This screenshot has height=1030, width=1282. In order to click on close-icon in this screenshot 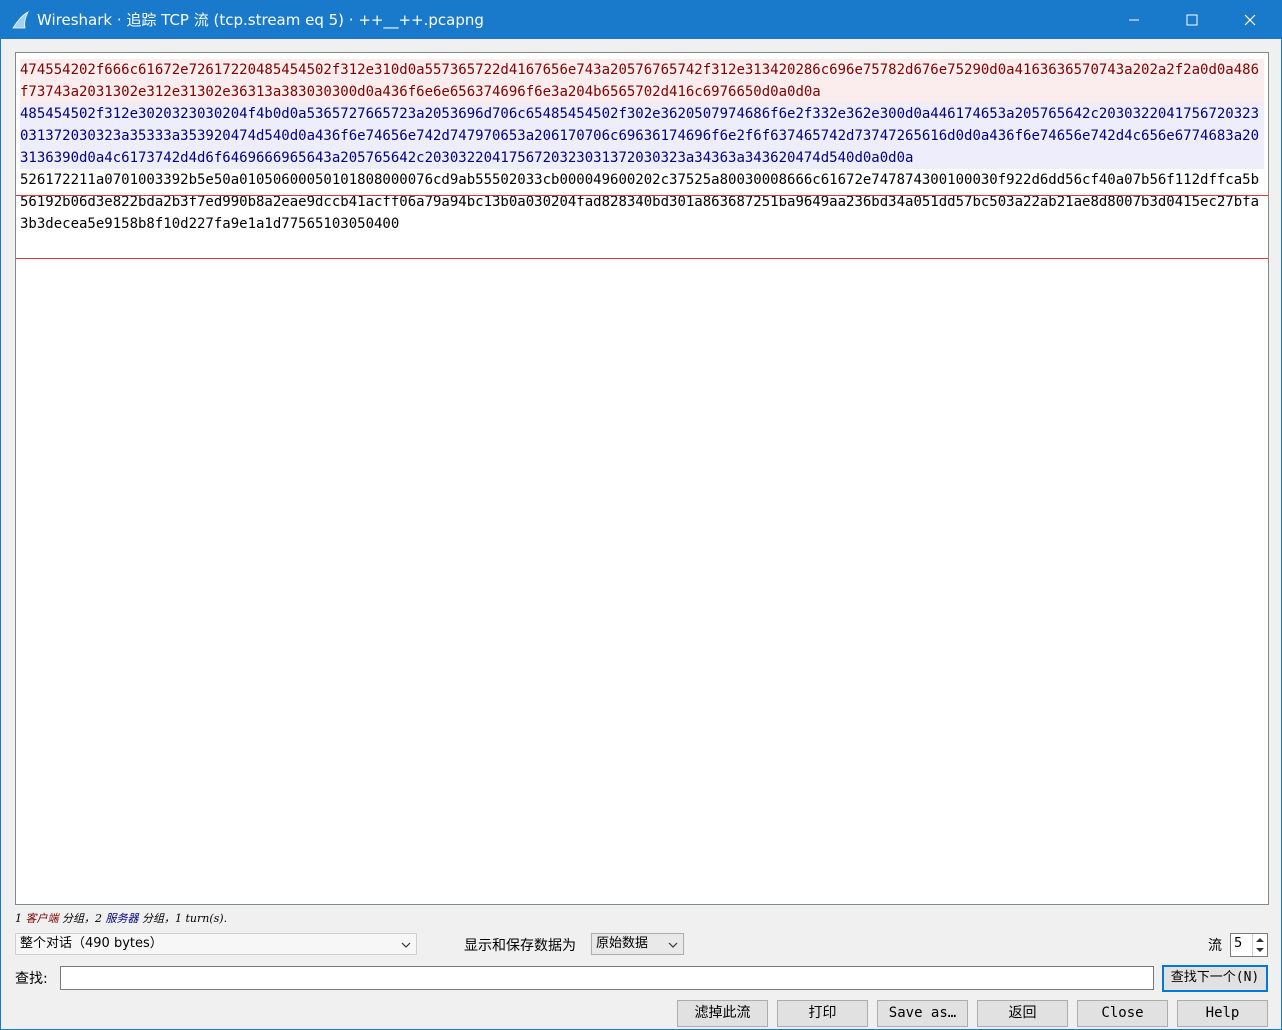, I will do `click(1250, 20)`.